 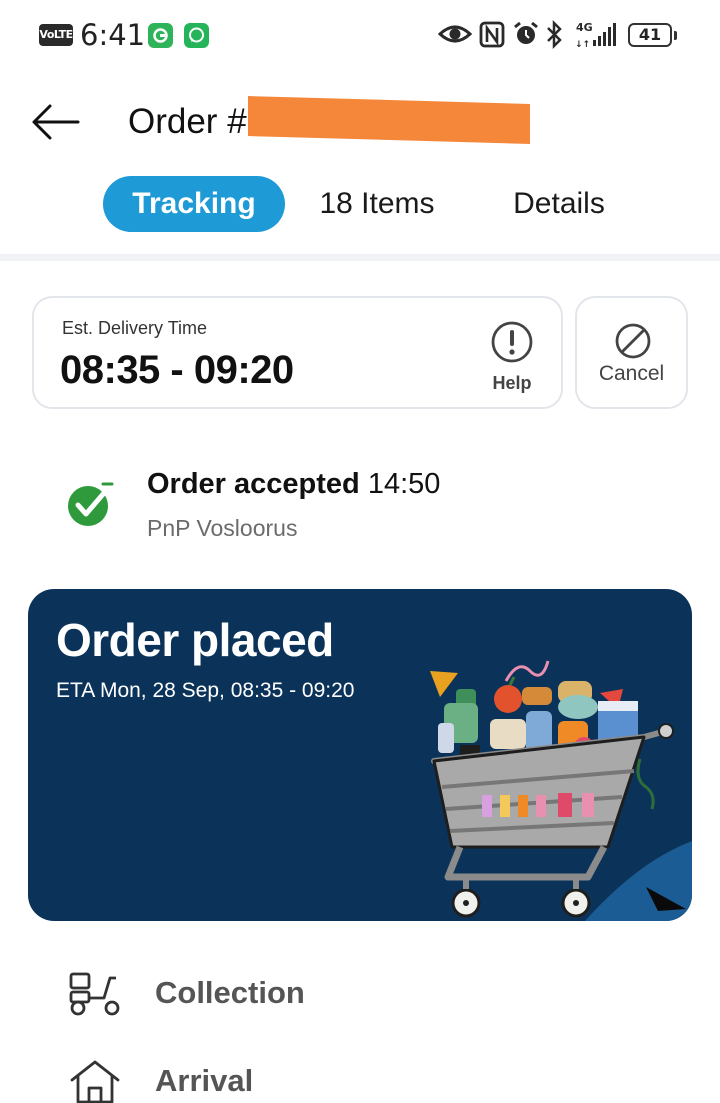 What do you see at coordinates (492, 34) in the screenshot?
I see `nfc-icon` at bounding box center [492, 34].